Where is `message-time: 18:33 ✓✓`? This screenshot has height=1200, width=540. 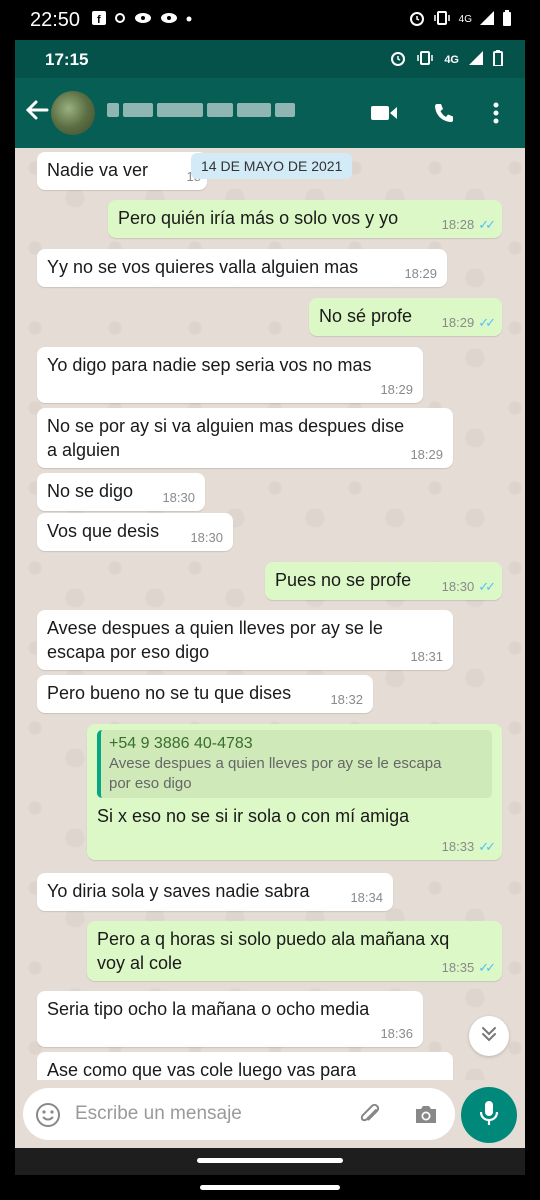
message-time: 18:33 ✓✓ is located at coordinates (468, 846).